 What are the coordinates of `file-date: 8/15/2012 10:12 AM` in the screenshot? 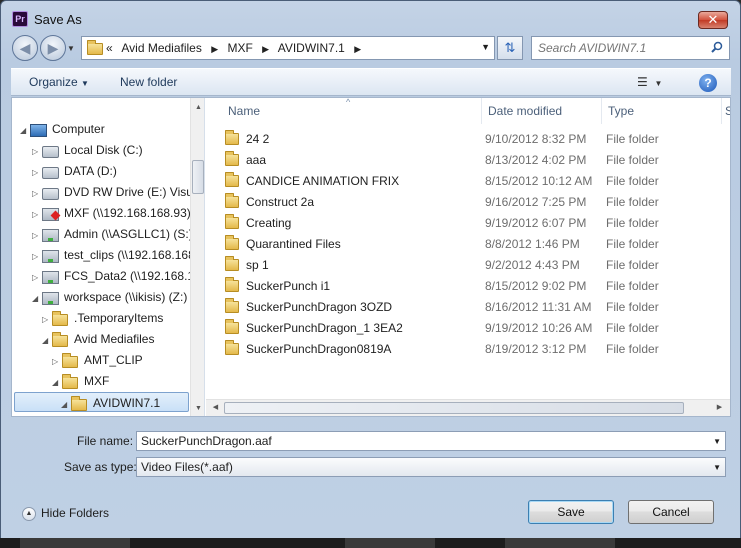 It's located at (539, 181).